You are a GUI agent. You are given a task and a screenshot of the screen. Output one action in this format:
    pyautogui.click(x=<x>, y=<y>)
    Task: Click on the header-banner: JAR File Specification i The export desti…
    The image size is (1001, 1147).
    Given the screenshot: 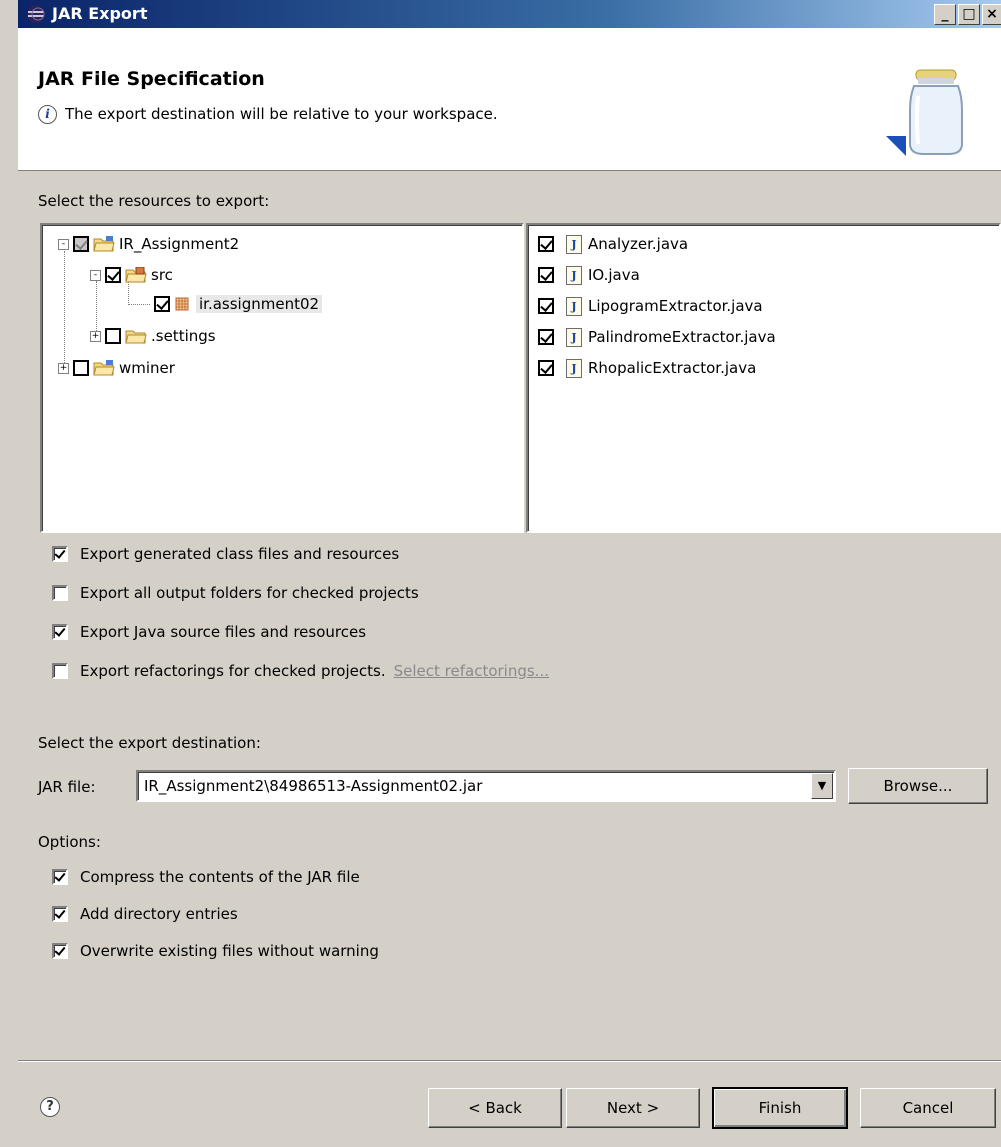 What is the action you would take?
    pyautogui.click(x=509, y=99)
    